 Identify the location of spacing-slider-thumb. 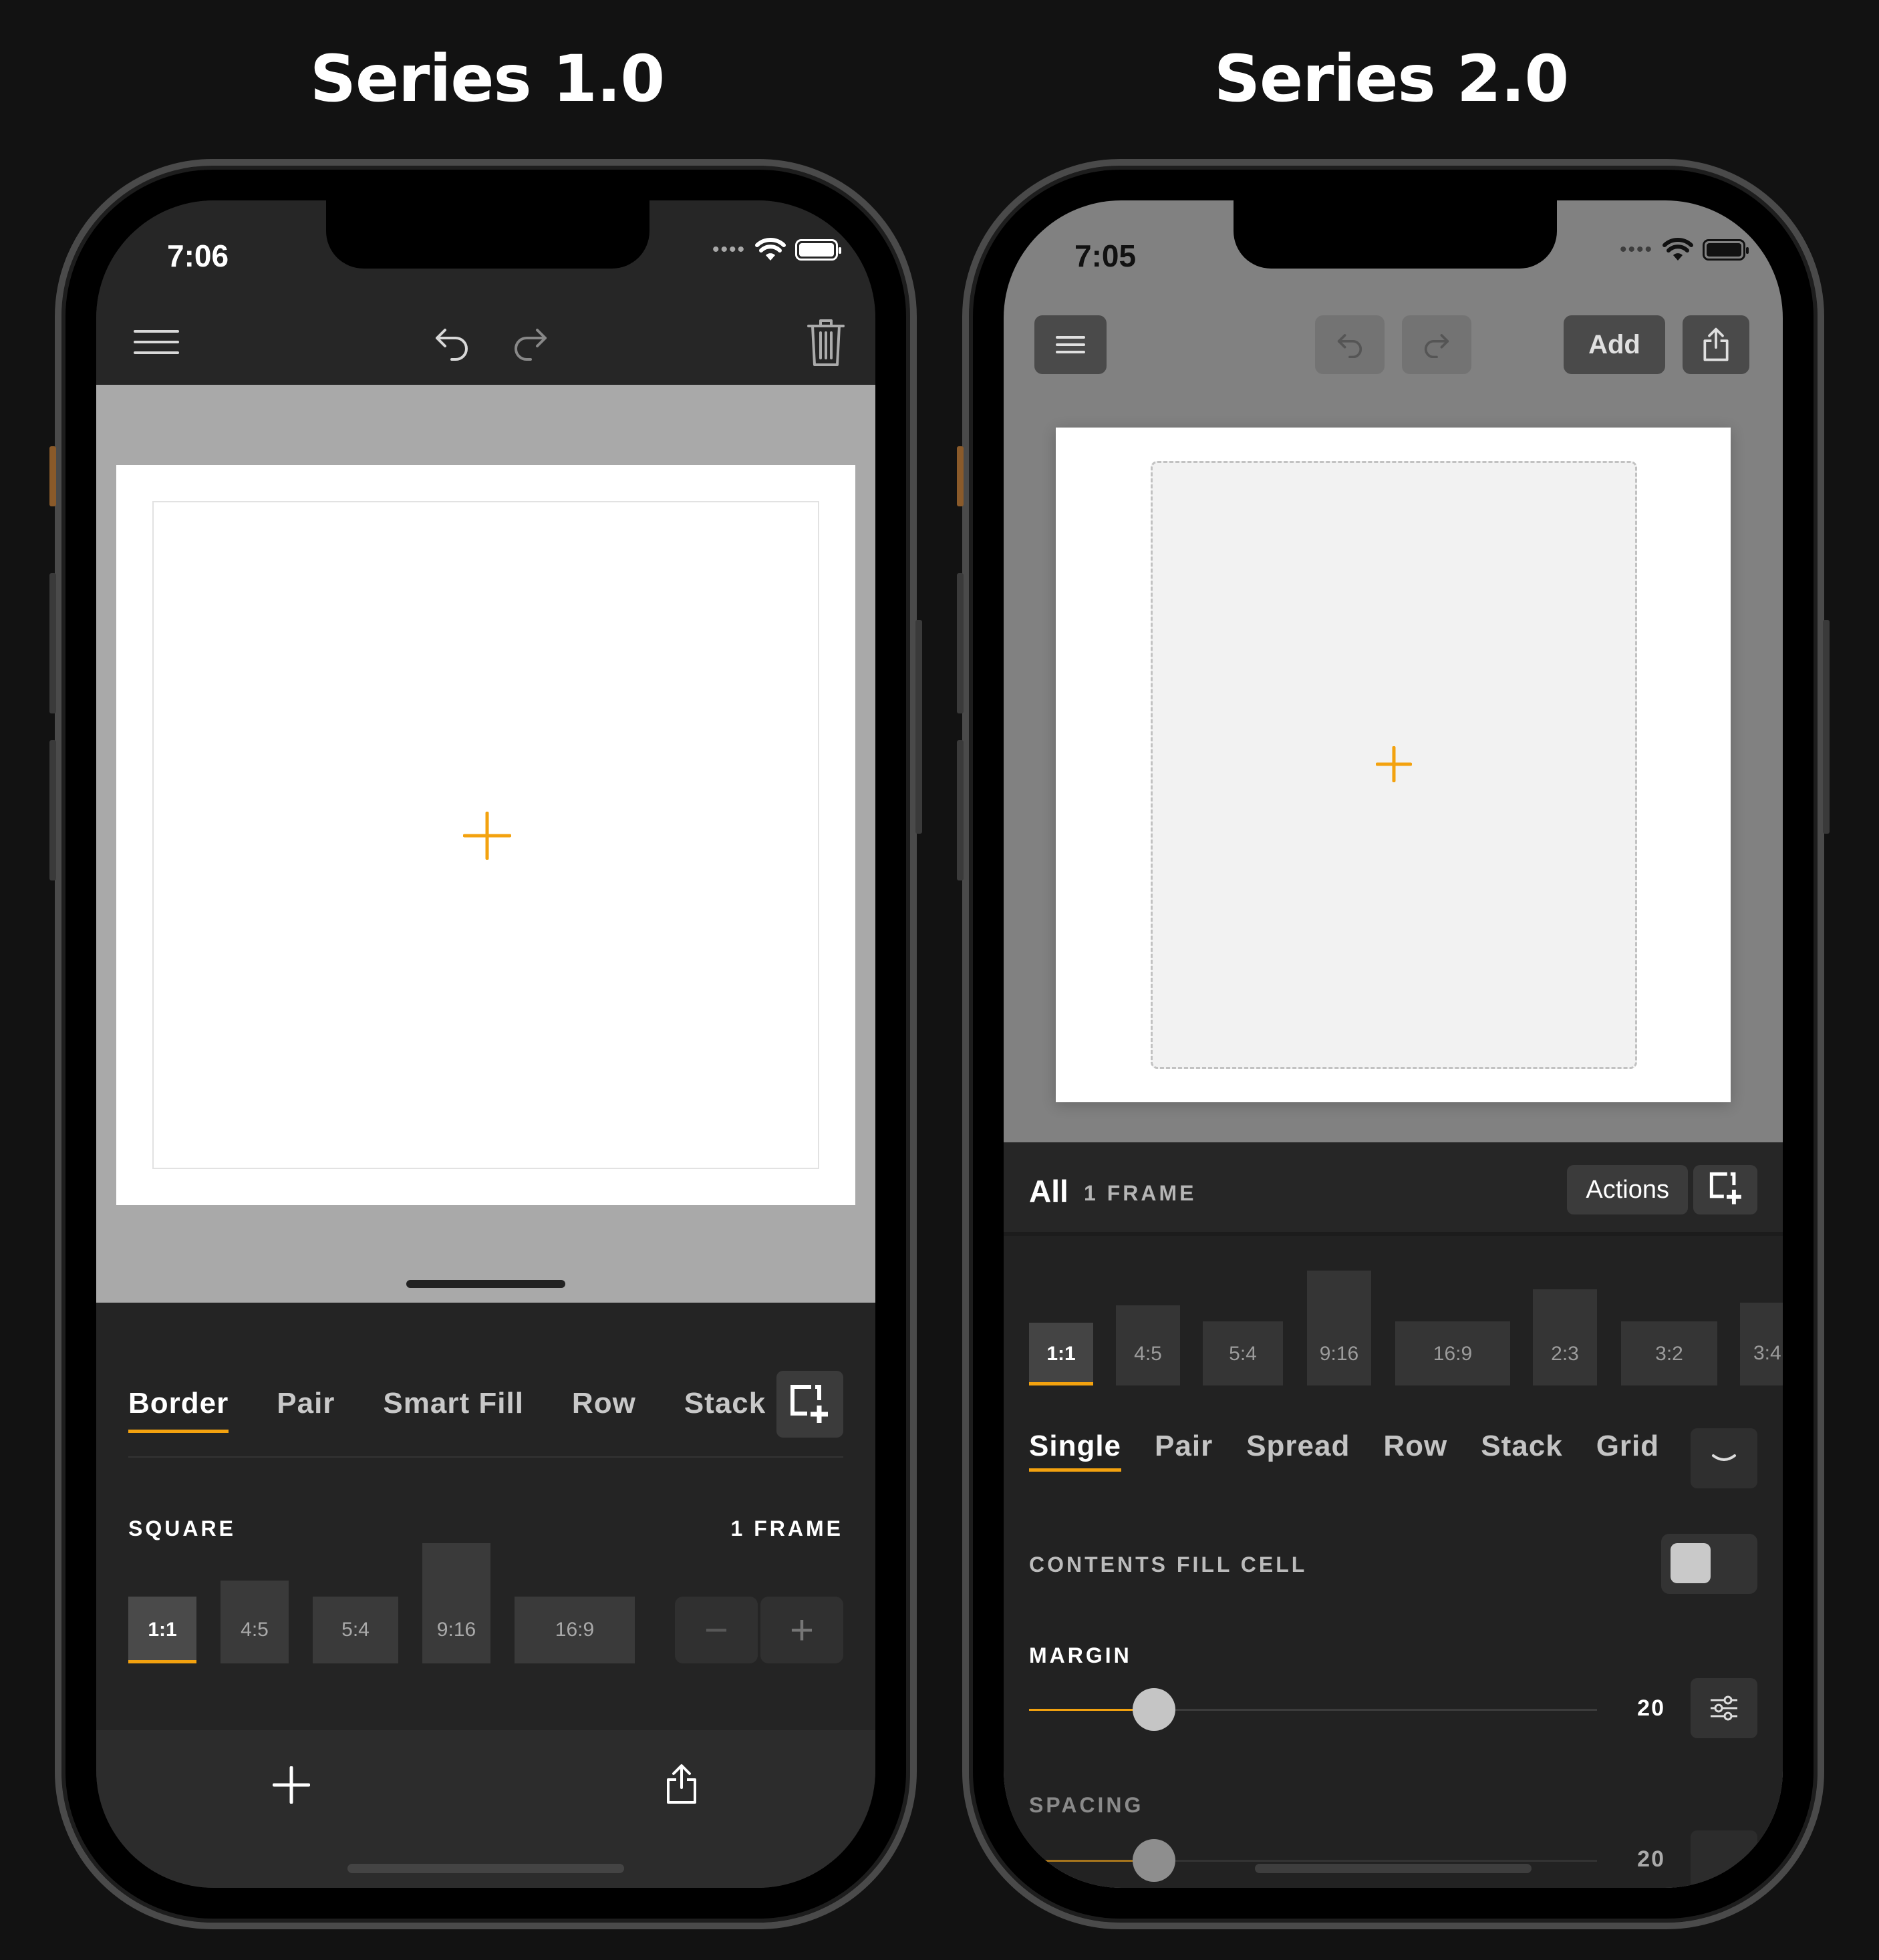
(1154, 1860).